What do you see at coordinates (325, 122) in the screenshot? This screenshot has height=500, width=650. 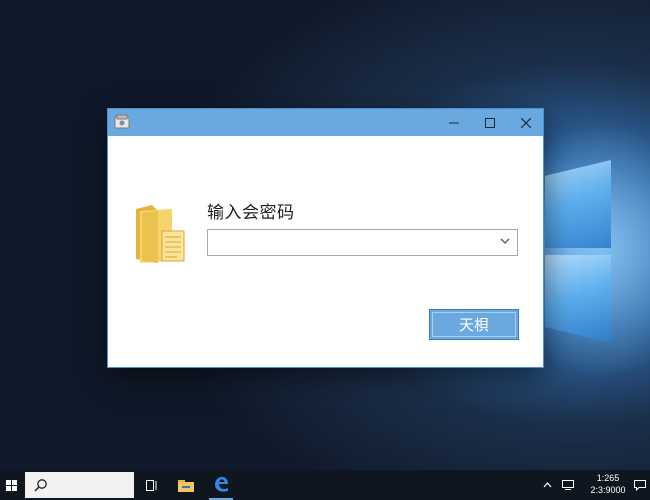 I see `dialog-titlebar` at bounding box center [325, 122].